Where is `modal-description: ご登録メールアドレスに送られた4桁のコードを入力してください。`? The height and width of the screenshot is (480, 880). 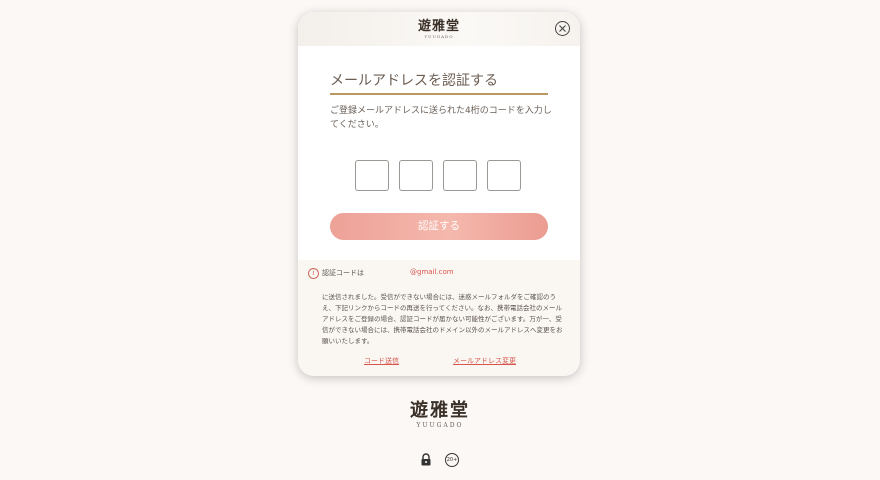
modal-description: ご登録メールアドレスに送られた4桁のコードを入力してください。 is located at coordinates (441, 118).